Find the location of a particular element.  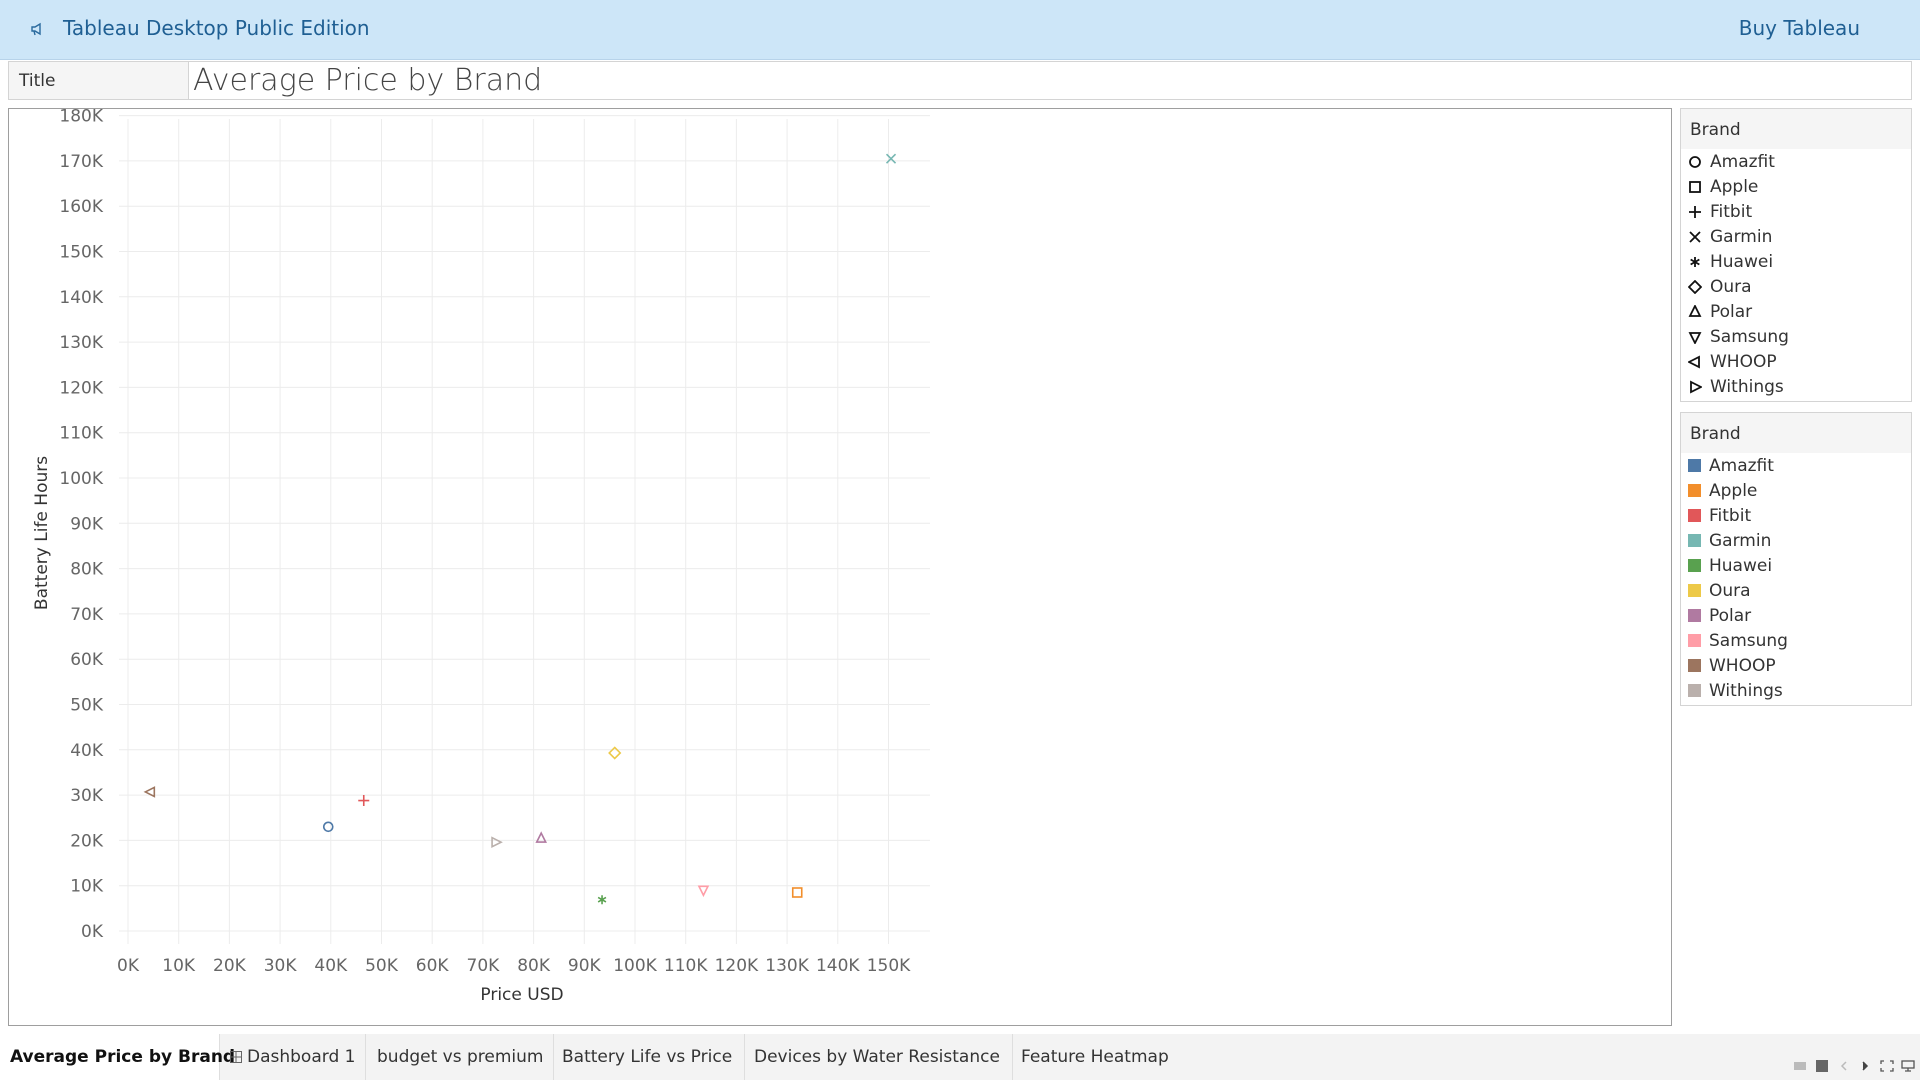

shape-legend-item-fitbit: Fitbit is located at coordinates (1796, 211).